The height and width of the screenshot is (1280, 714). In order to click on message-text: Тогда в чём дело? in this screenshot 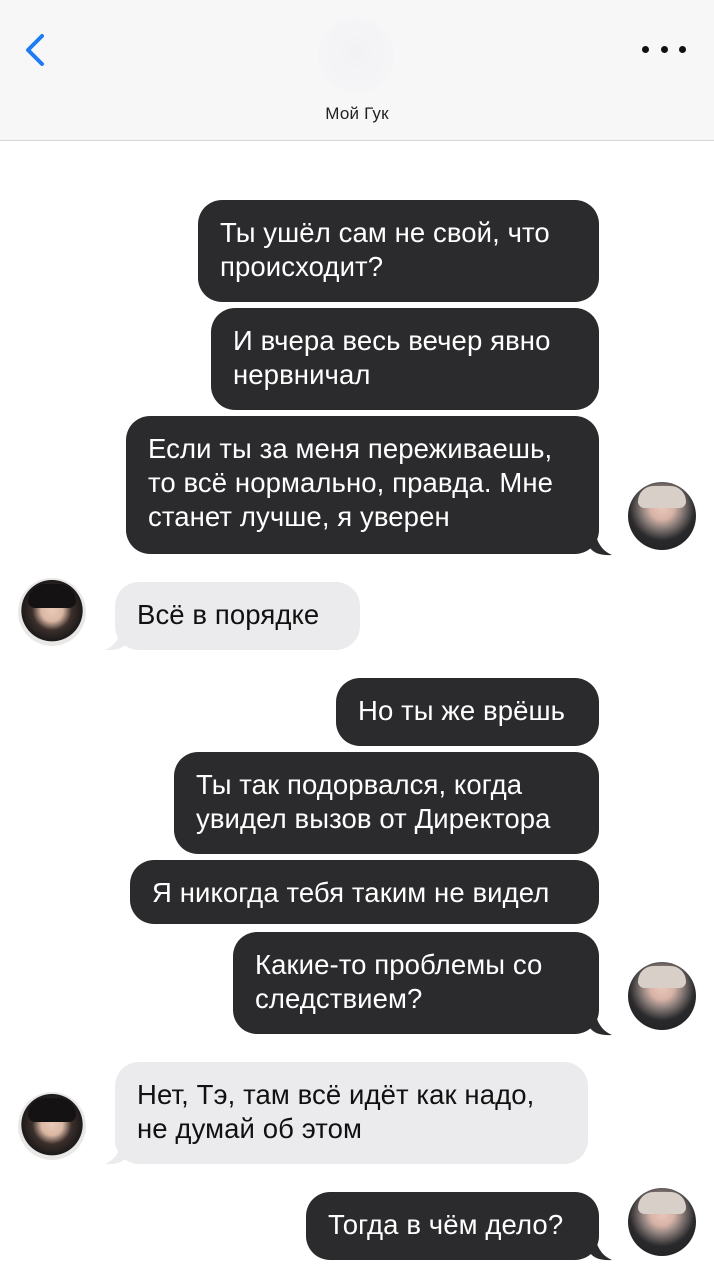, I will do `click(446, 1224)`.